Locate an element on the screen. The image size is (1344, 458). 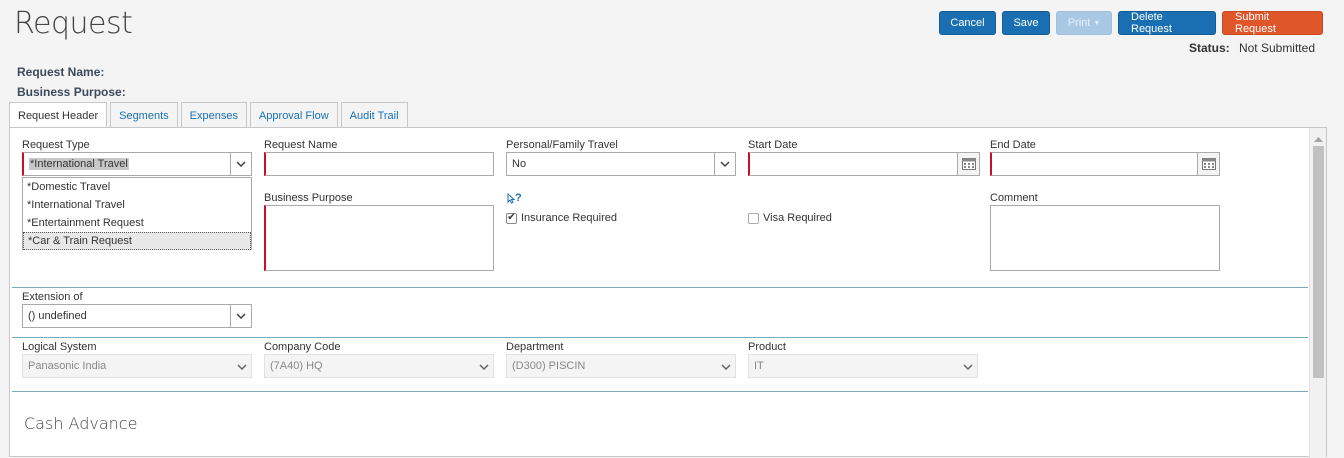
checkbox-empty-icon is located at coordinates (753, 218).